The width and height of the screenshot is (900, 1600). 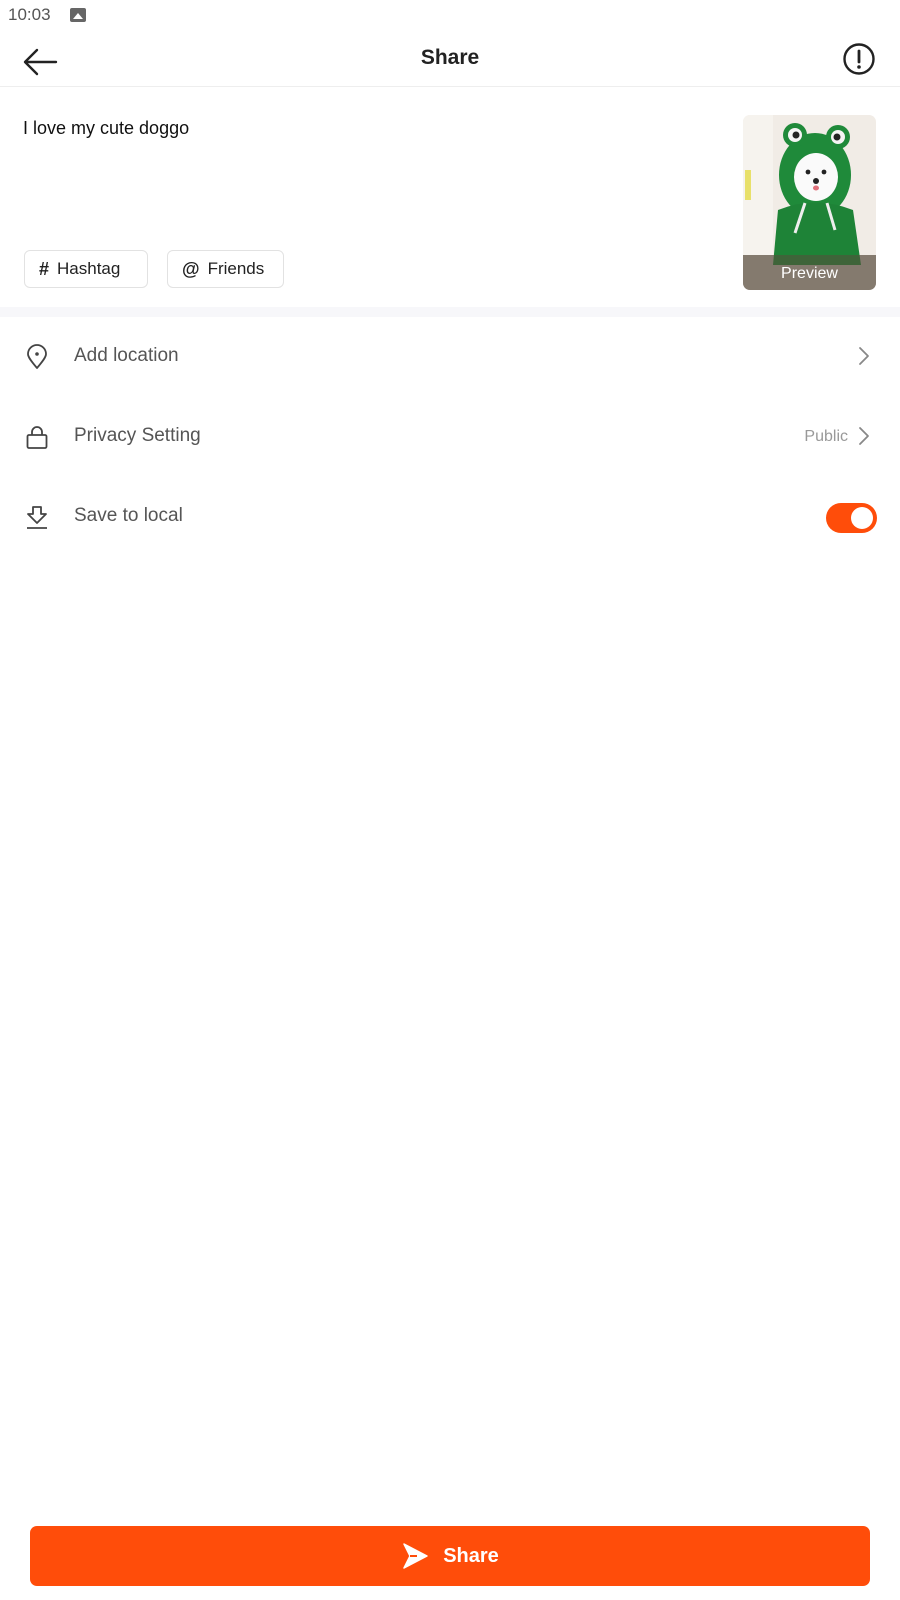 What do you see at coordinates (37, 437) in the screenshot?
I see `lock-icon` at bounding box center [37, 437].